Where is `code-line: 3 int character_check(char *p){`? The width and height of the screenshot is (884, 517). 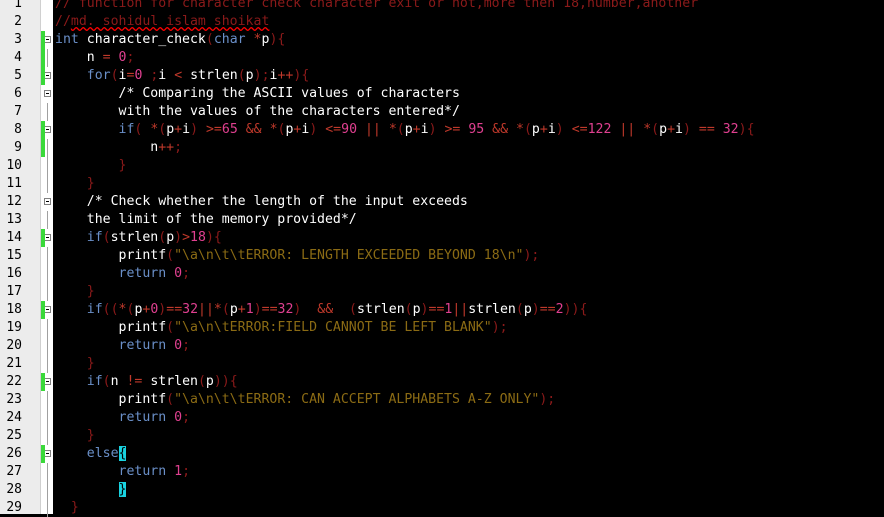
code-line: 3 int character_check(char *p){ is located at coordinates (442, 40).